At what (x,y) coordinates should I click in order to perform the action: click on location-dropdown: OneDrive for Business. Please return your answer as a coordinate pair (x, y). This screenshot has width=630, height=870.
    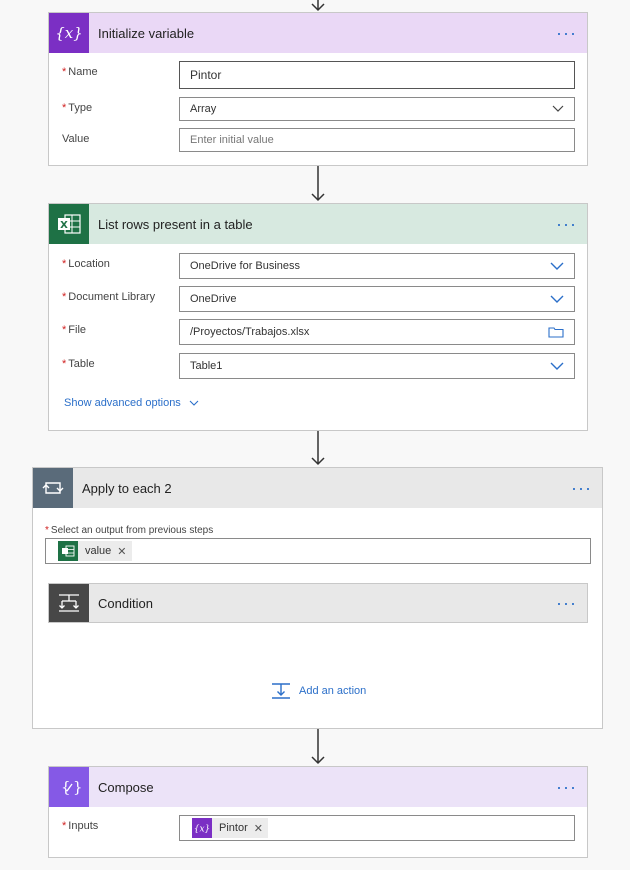
    Looking at the image, I should click on (377, 266).